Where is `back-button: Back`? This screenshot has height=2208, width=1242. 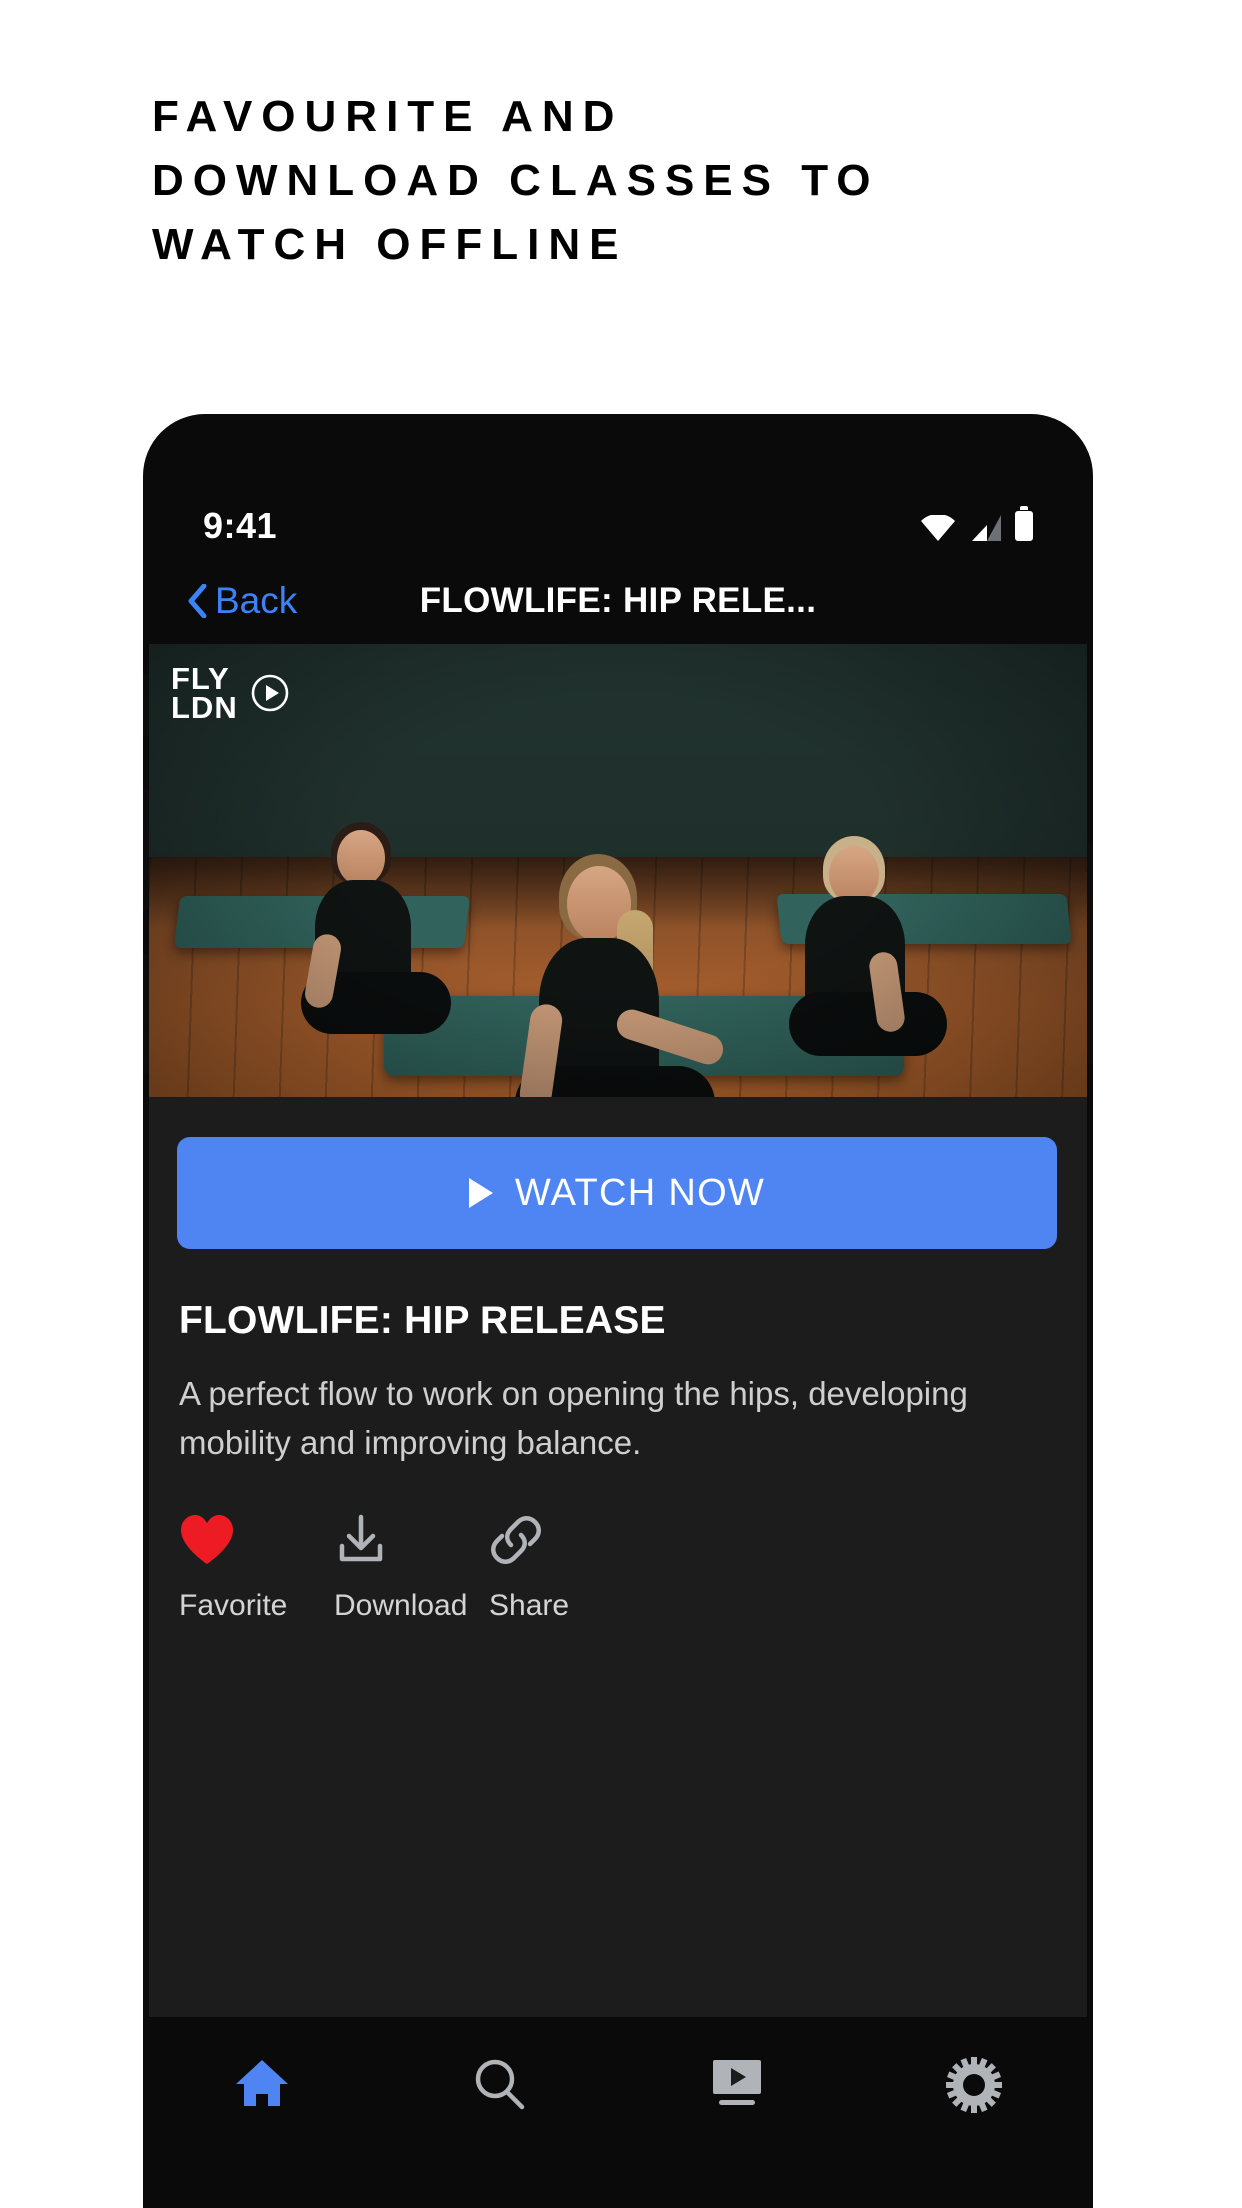
back-button: Back is located at coordinates (242, 601).